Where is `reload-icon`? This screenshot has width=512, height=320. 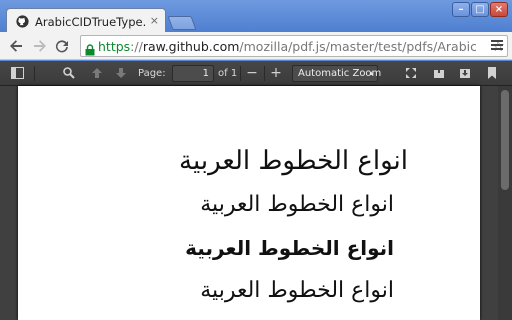 reload-icon is located at coordinates (62, 46).